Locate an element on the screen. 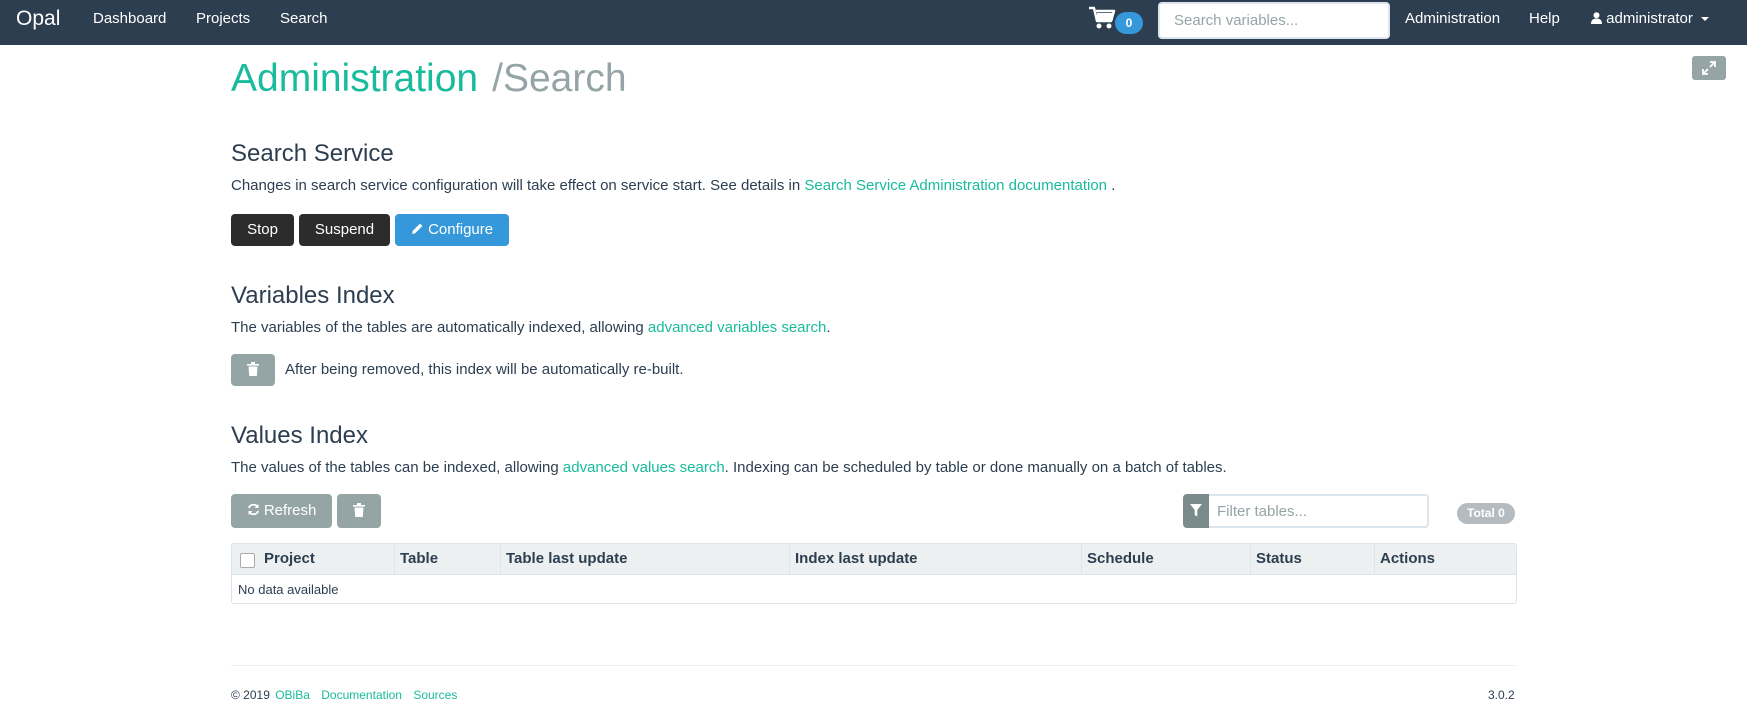  fullscreen-button is located at coordinates (1709, 68).